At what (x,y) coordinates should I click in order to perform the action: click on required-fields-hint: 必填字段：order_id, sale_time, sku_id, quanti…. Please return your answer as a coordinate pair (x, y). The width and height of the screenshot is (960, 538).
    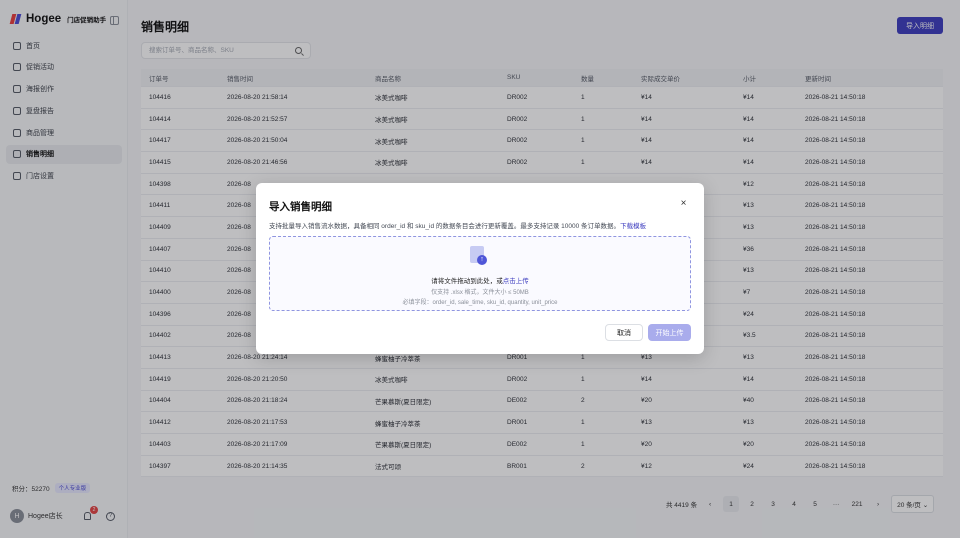
    Looking at the image, I should click on (480, 303).